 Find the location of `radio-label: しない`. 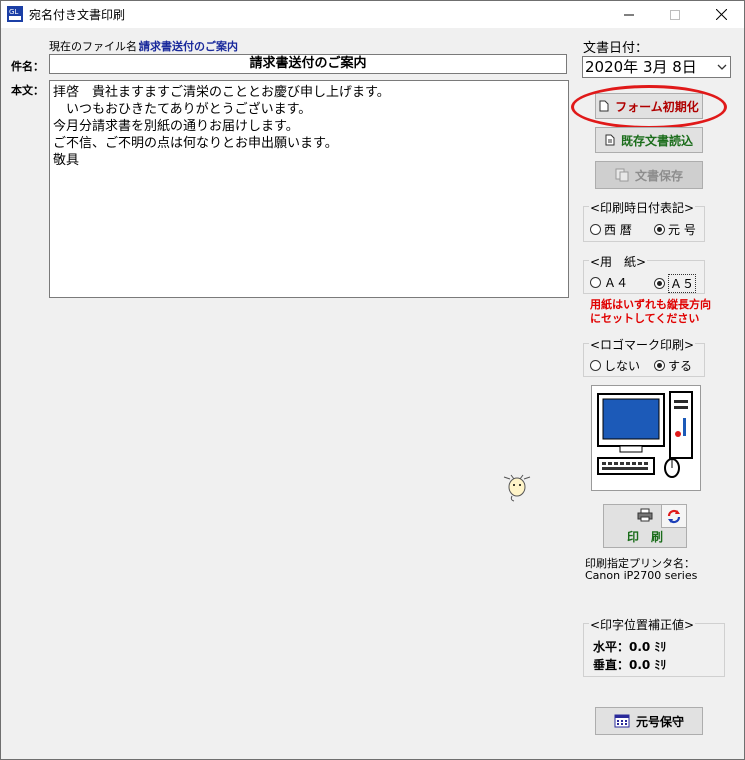

radio-label: しない is located at coordinates (622, 366).